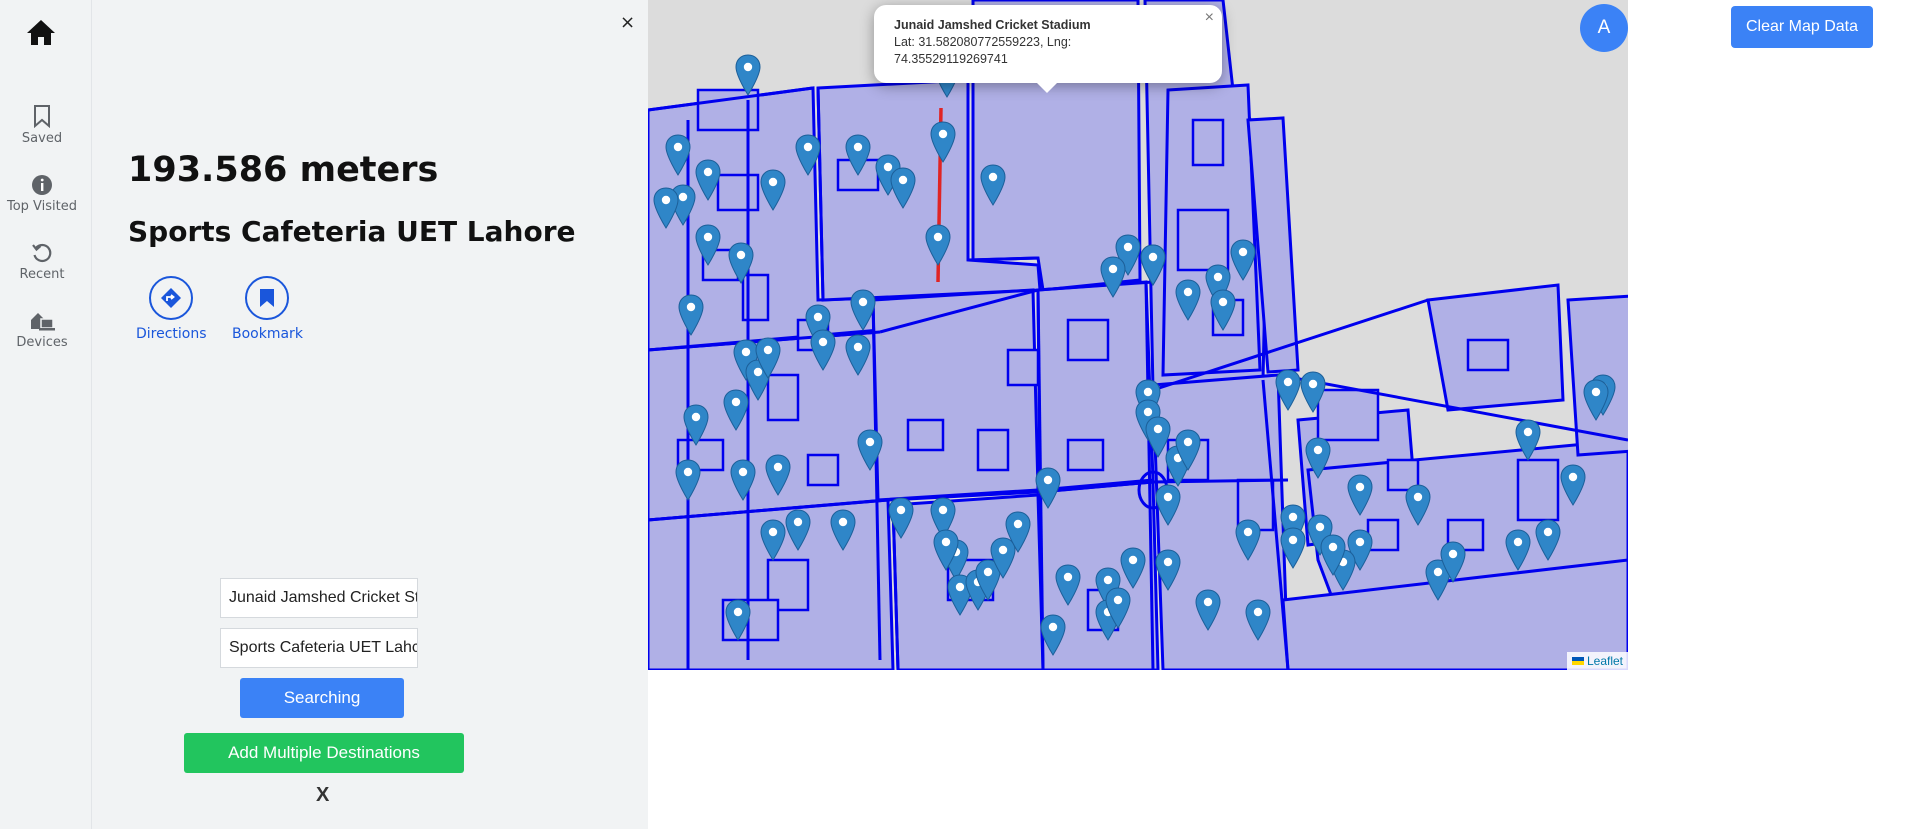 This screenshot has height=829, width=1906. I want to click on devices-icon, so click(43, 322).